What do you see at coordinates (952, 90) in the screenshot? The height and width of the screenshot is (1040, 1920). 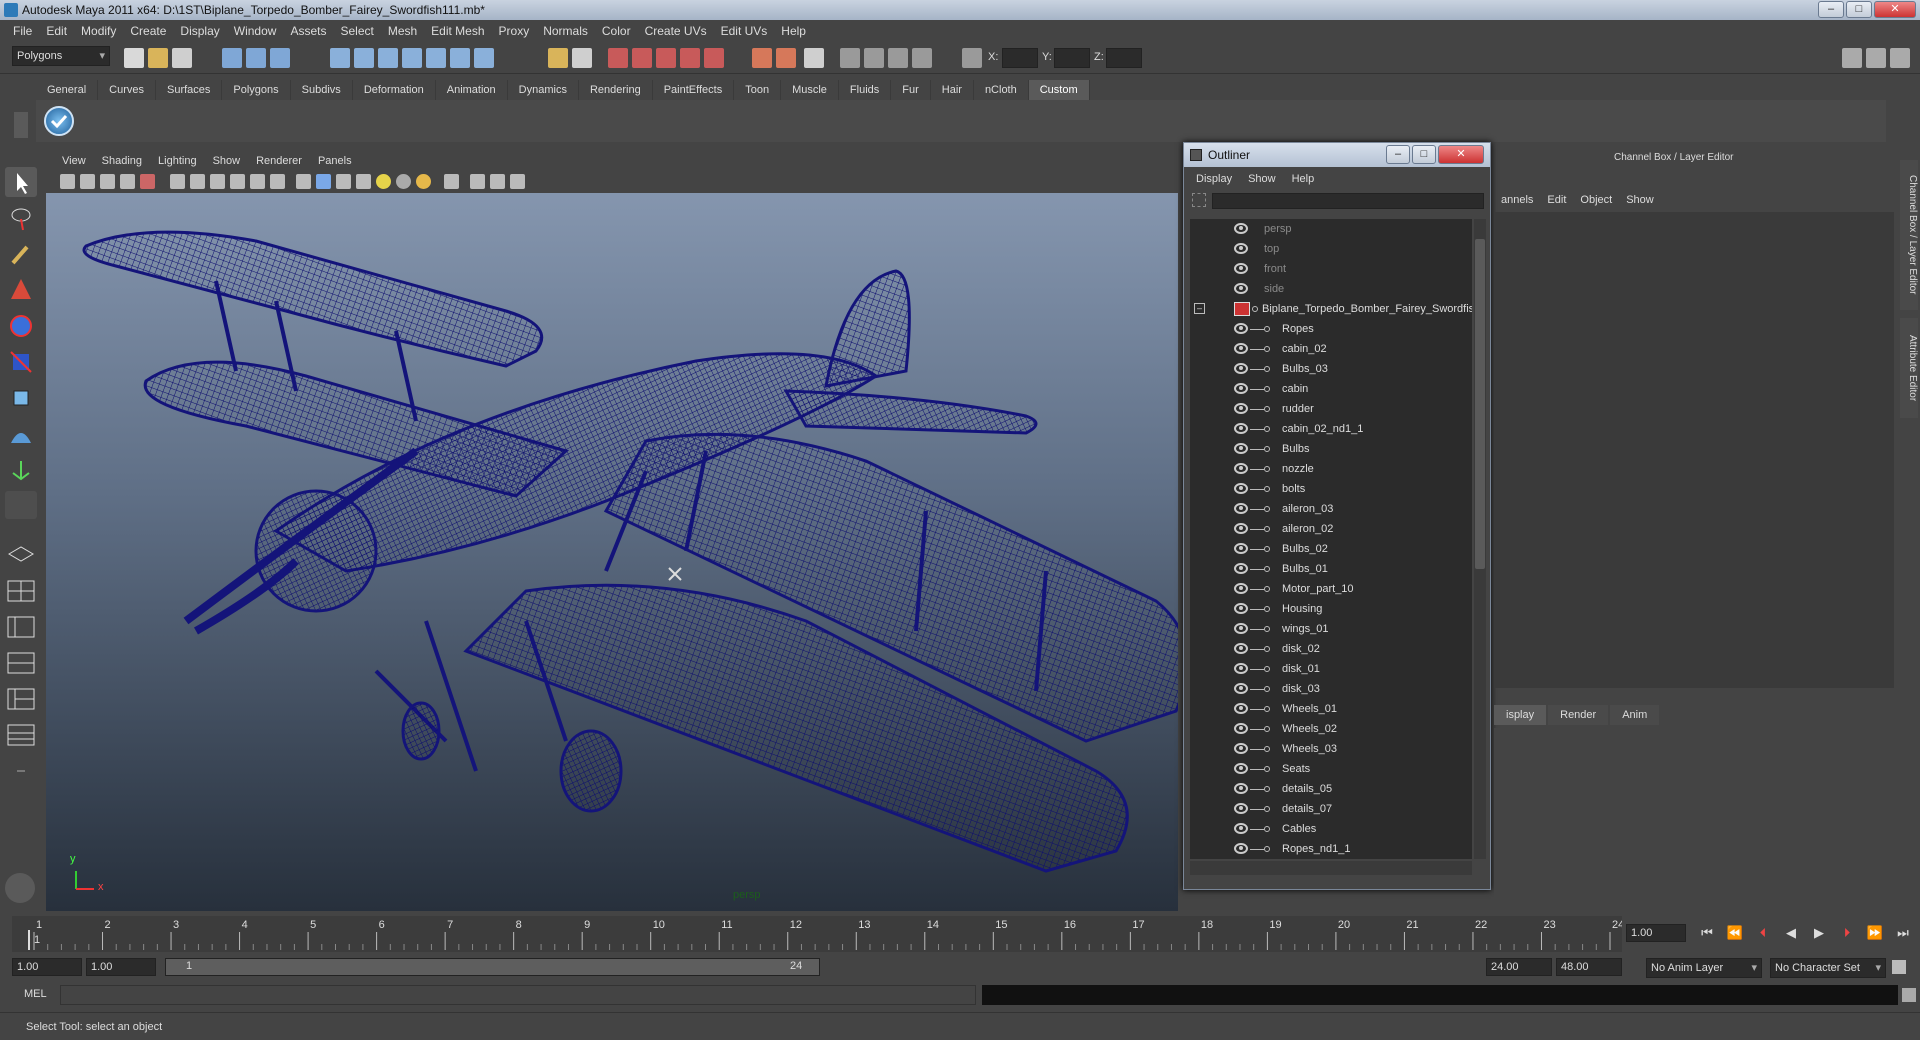 I see `shelf-tab-hair: Hair` at bounding box center [952, 90].